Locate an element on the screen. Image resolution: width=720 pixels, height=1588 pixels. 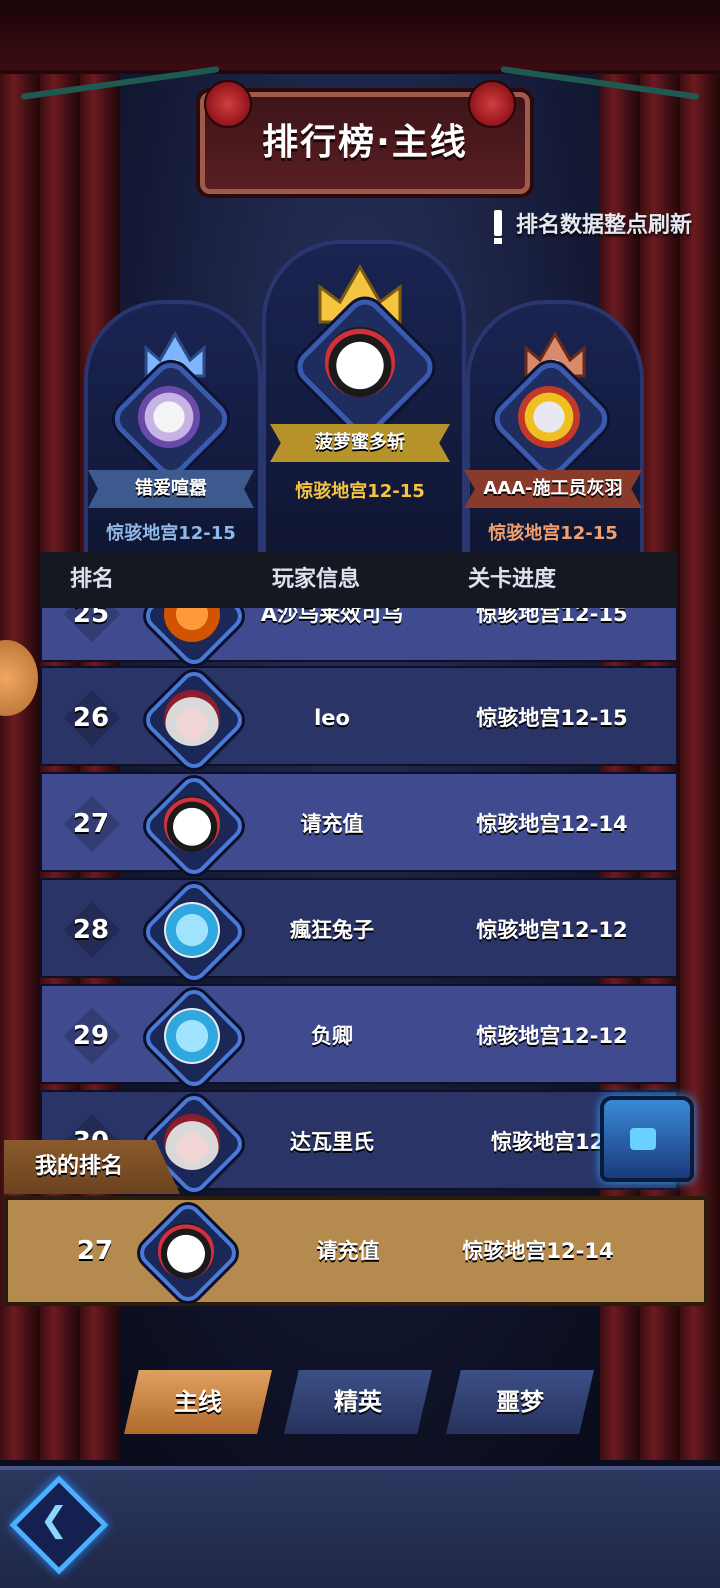
podium-name-3: AAA-施工员灰羽 is located at coordinates (553, 489).